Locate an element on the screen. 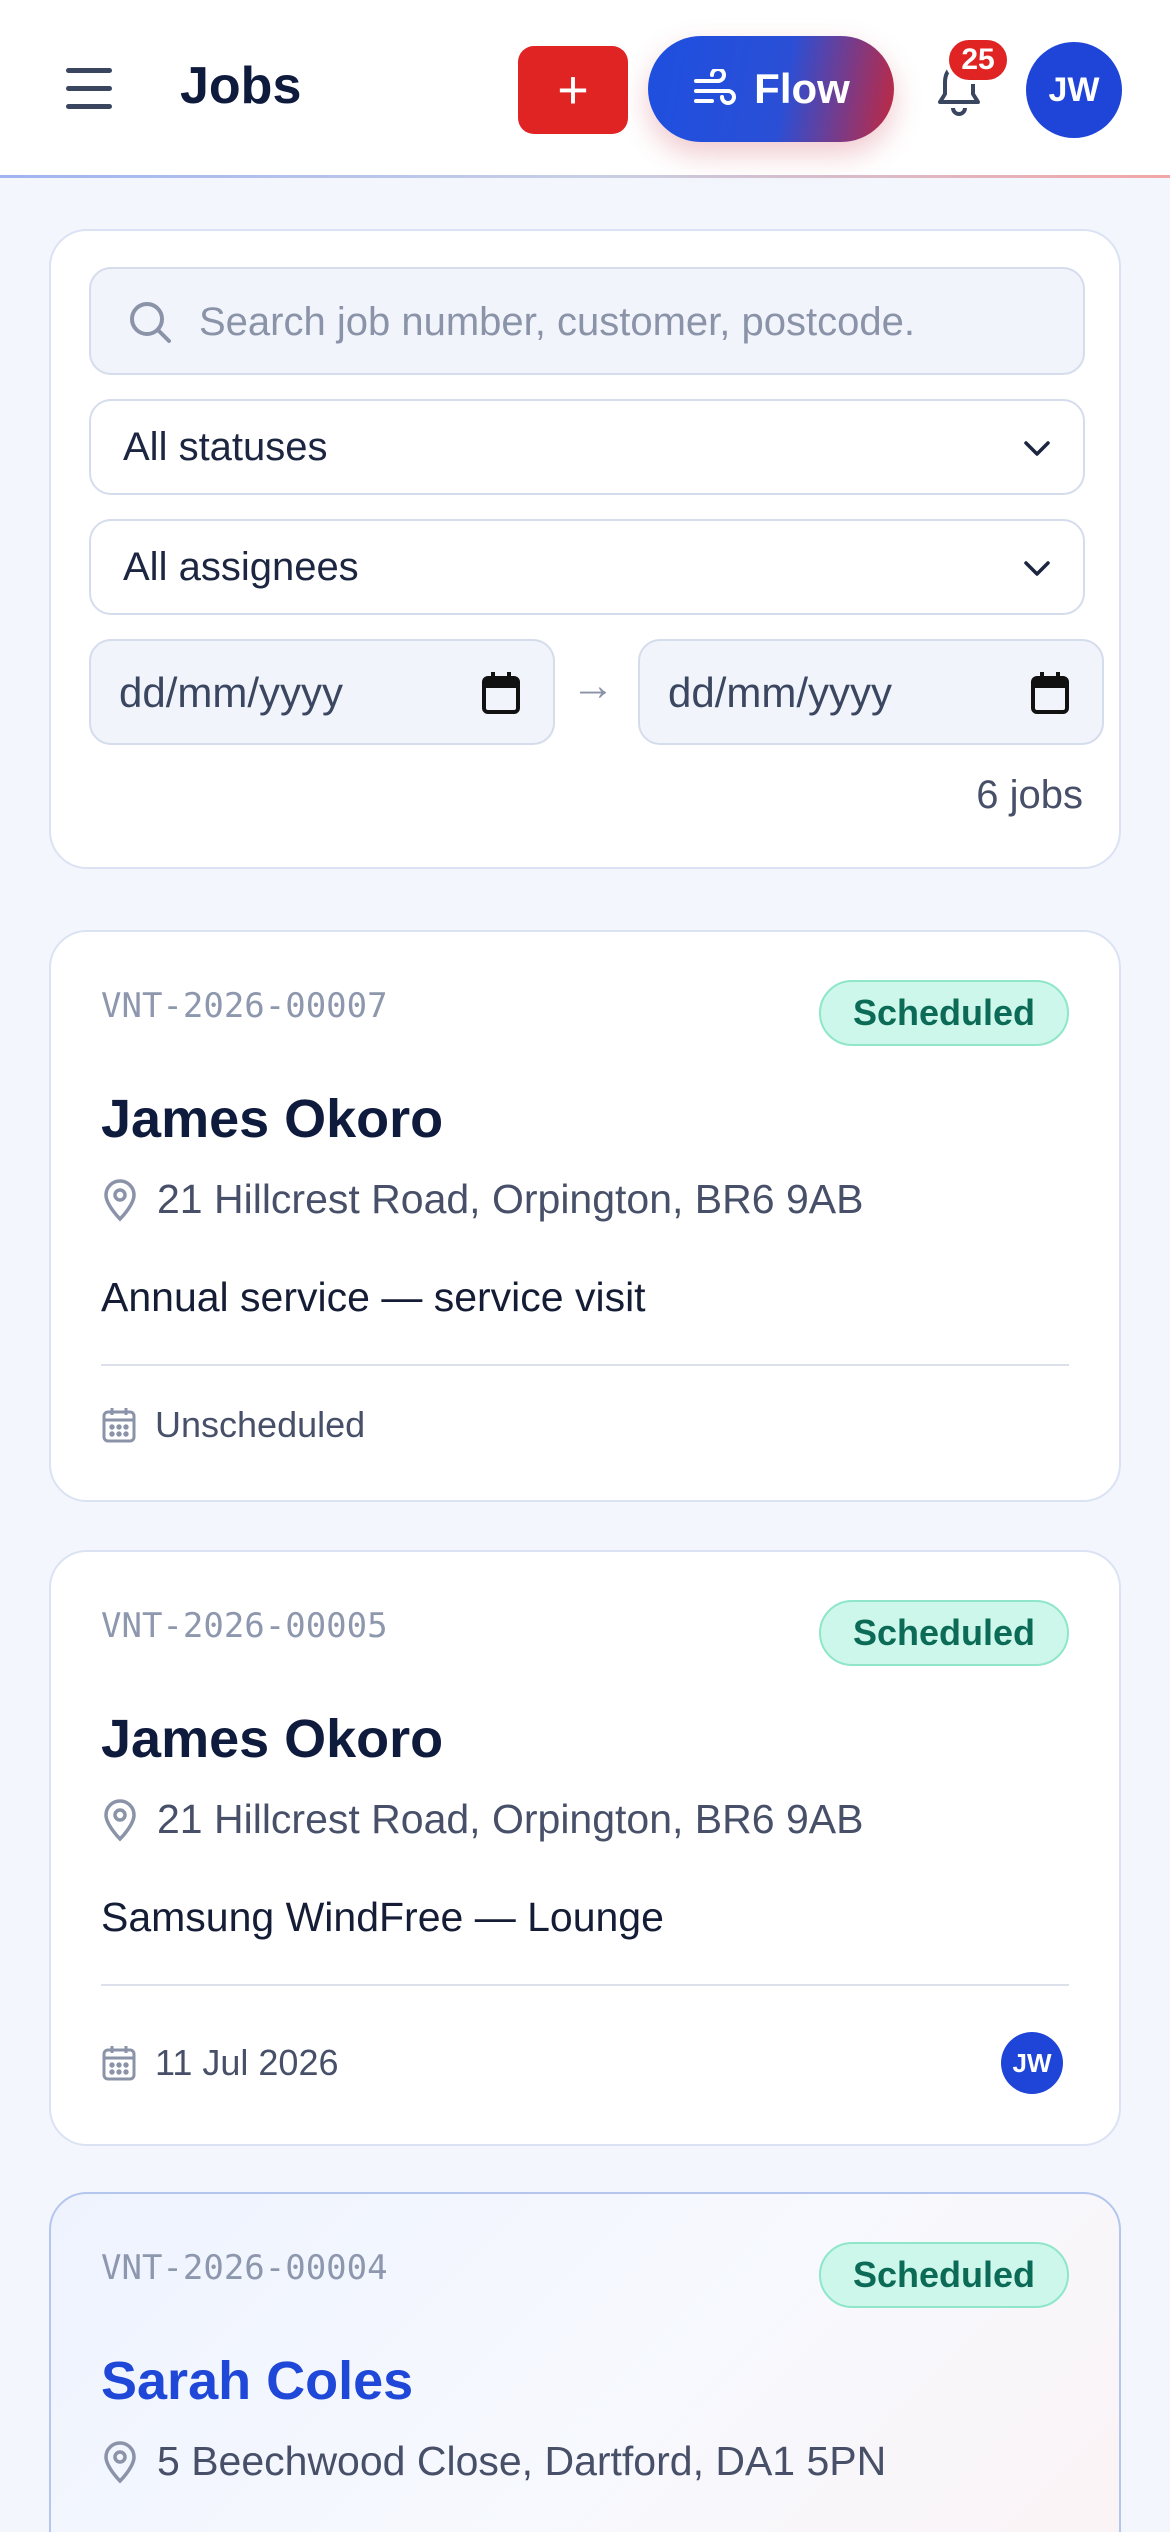 This screenshot has height=2532, width=1170. page-title: Jobs is located at coordinates (241, 86).